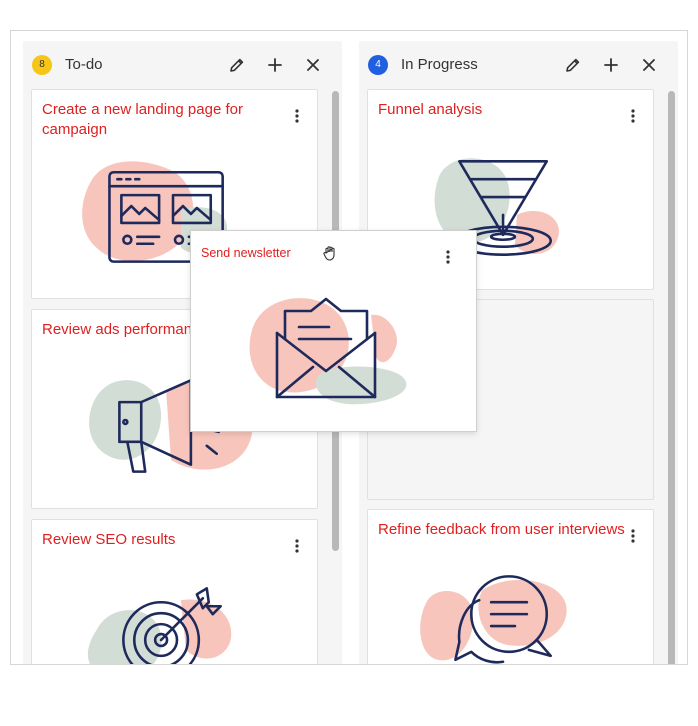  Describe the element at coordinates (329, 253) in the screenshot. I see `grab-hand-icon` at that location.